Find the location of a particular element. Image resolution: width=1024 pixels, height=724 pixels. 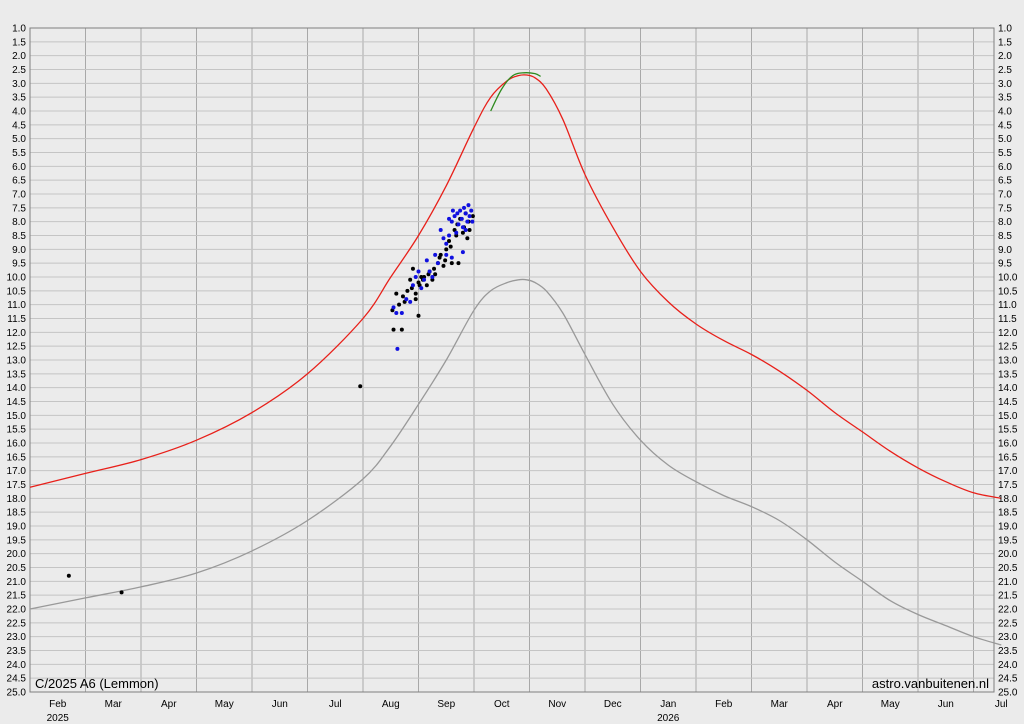

y-tick-label: 20.0 is located at coordinates (17, 554).